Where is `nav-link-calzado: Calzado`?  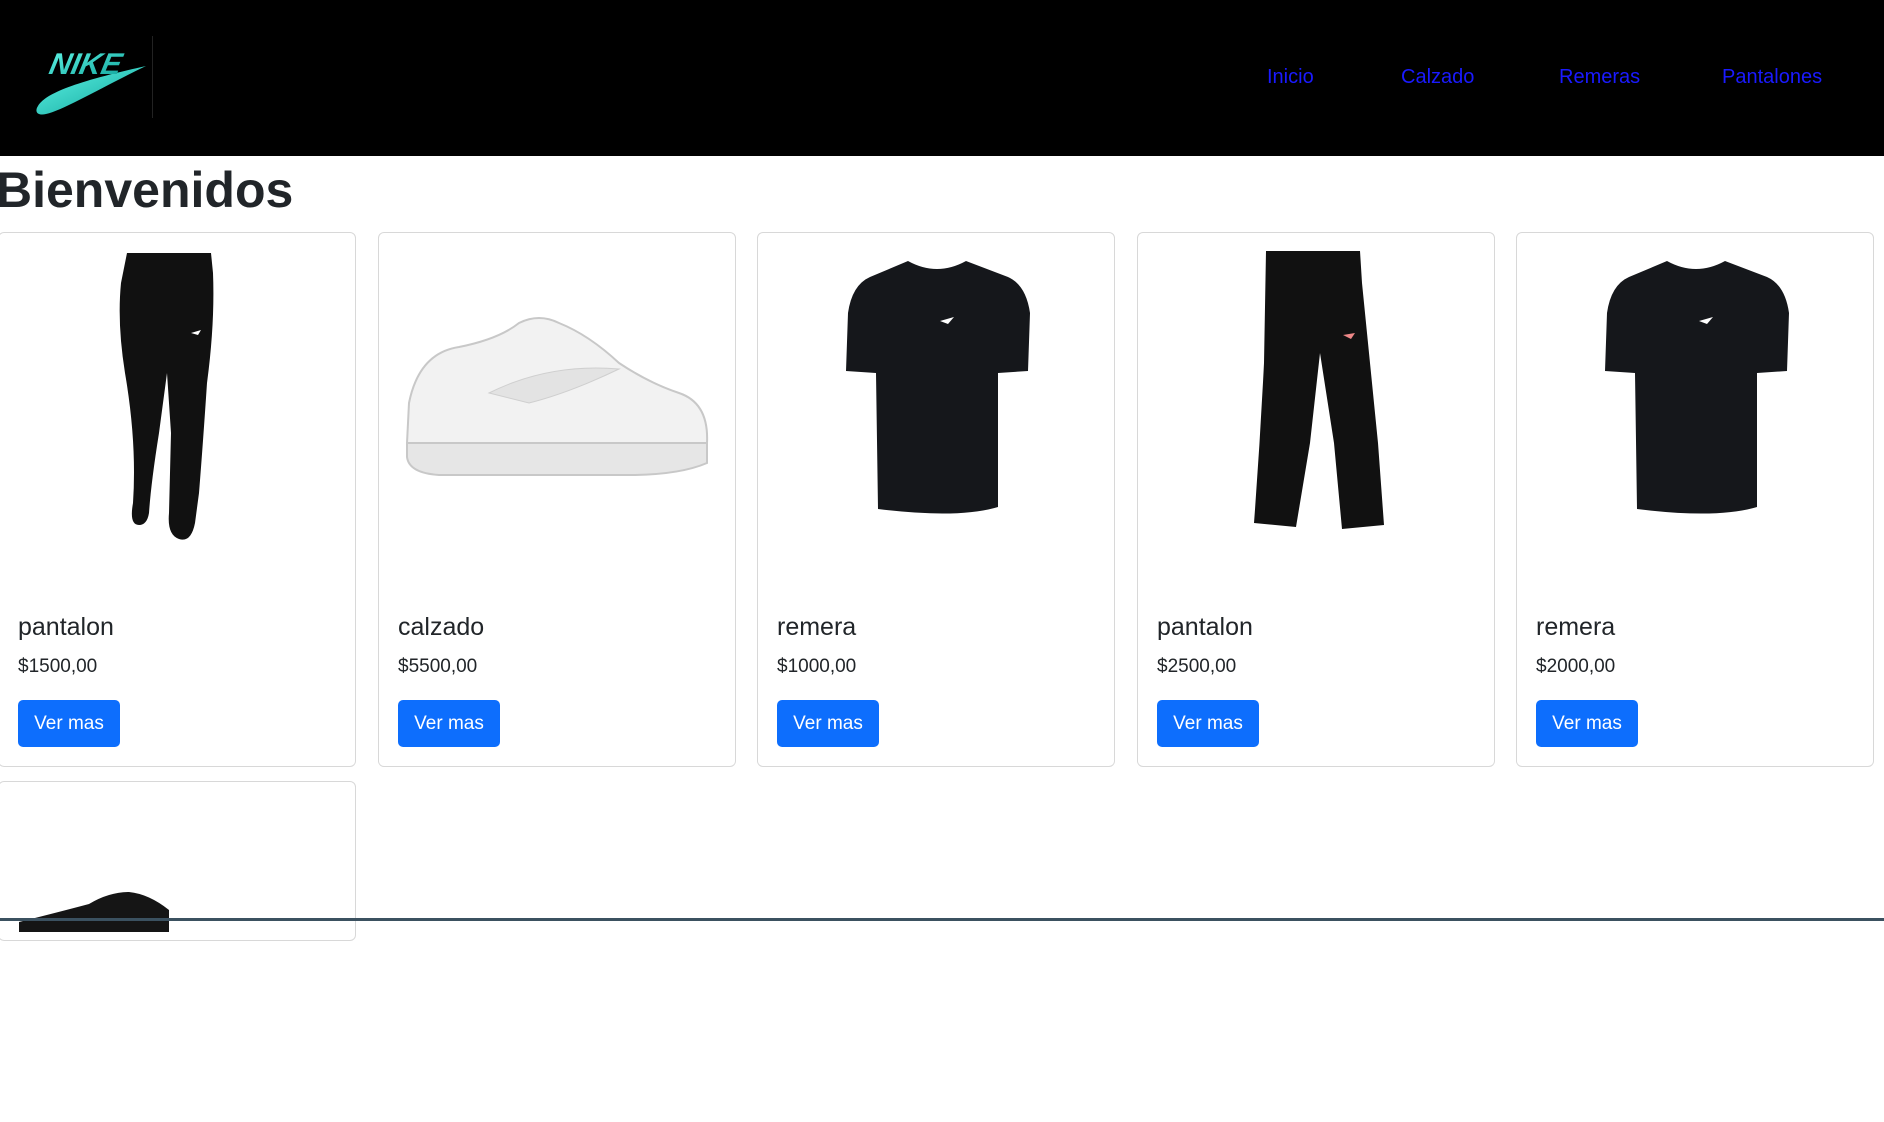 nav-link-calzado: Calzado is located at coordinates (1437, 77).